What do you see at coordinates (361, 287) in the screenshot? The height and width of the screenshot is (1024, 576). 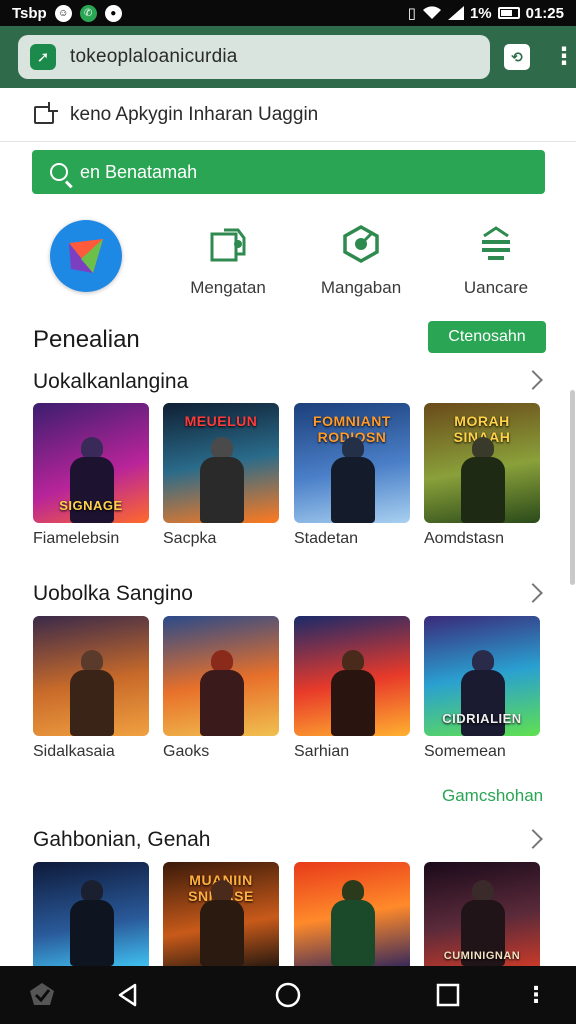 I see `category-label: Mangaban` at bounding box center [361, 287].